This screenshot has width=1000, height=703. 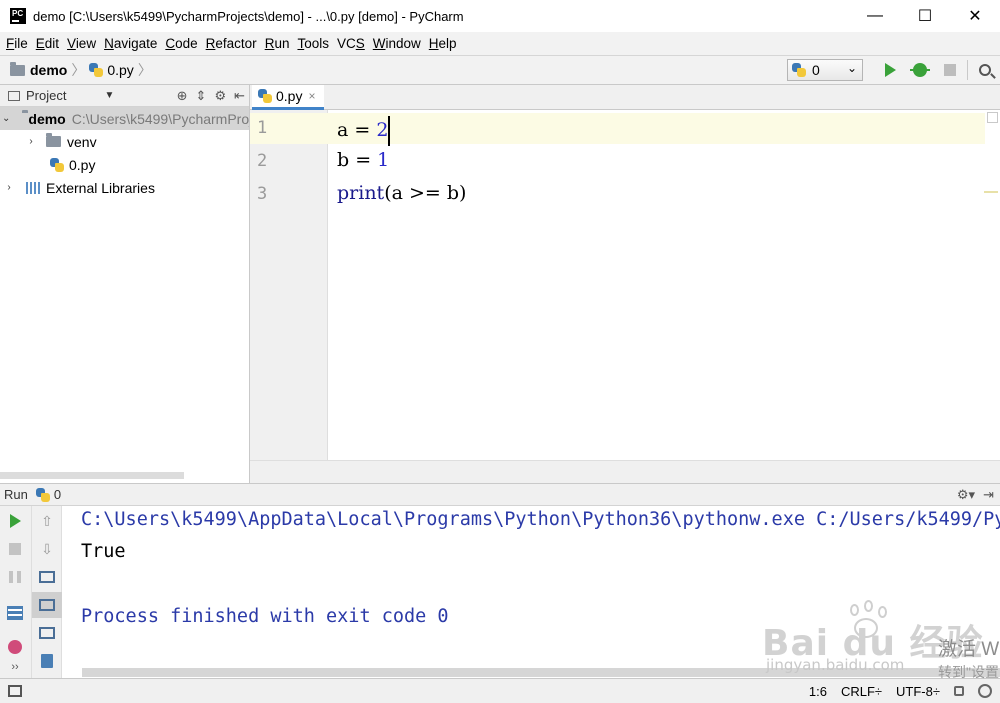 I want to click on menu-label: efactor, so click(x=236, y=43).